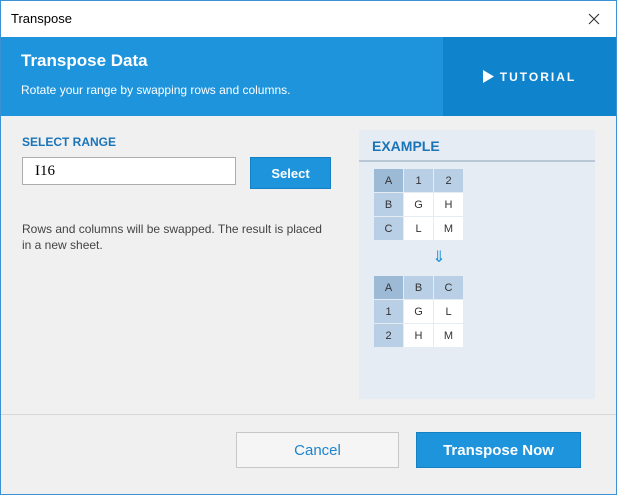 This screenshot has height=495, width=617. I want to click on example-after-grid: A B C 1 G L 2 H M, so click(418, 311).